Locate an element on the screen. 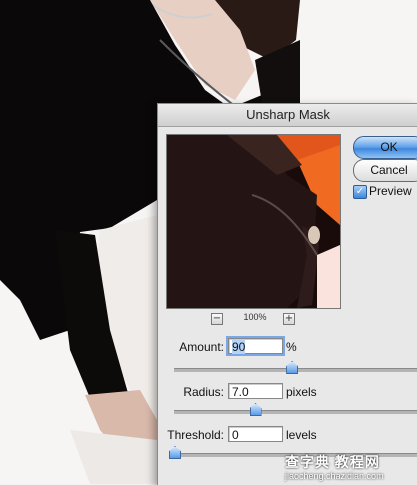 The image size is (417, 485). zoom-level: 100% is located at coordinates (255, 317).